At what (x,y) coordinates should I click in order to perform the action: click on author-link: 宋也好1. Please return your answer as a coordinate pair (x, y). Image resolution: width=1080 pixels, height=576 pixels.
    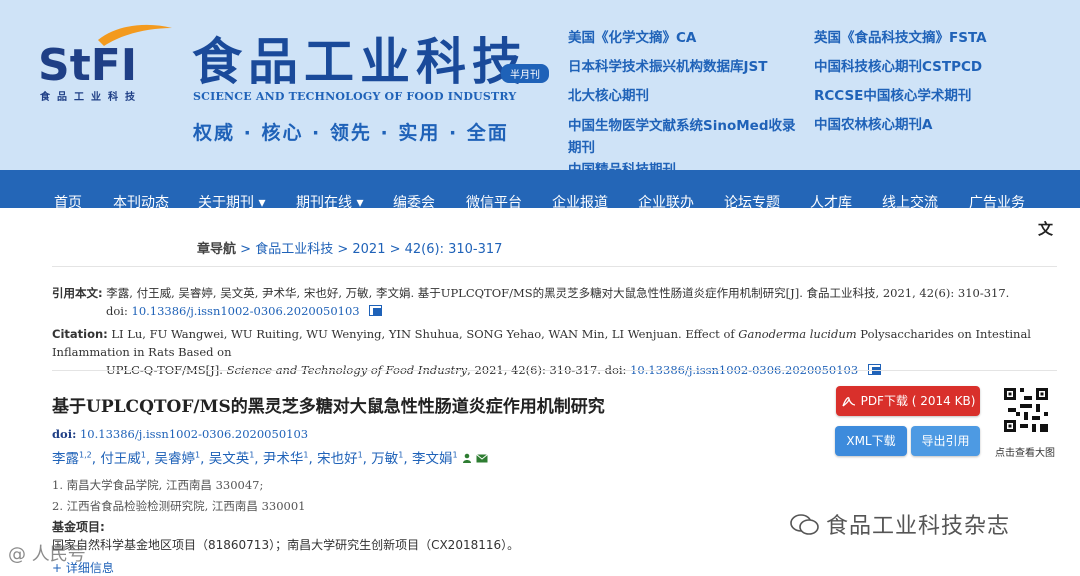
    Looking at the image, I should click on (340, 459).